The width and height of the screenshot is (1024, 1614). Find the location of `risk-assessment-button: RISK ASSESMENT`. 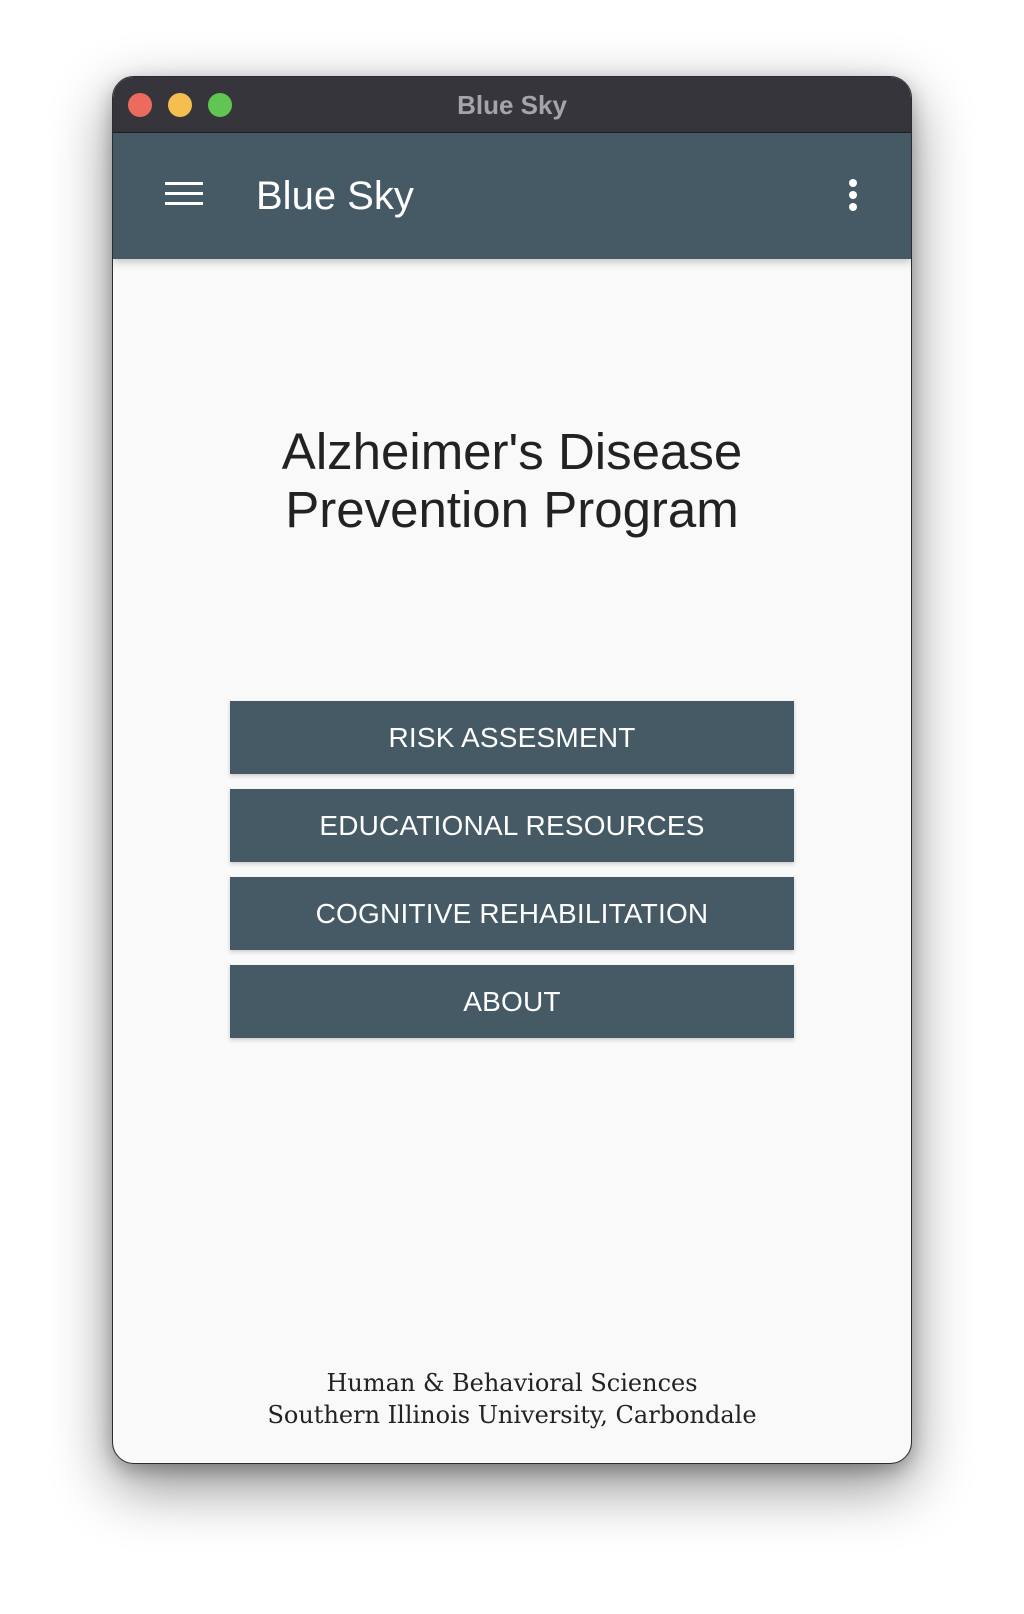

risk-assessment-button: RISK ASSESMENT is located at coordinates (512, 737).